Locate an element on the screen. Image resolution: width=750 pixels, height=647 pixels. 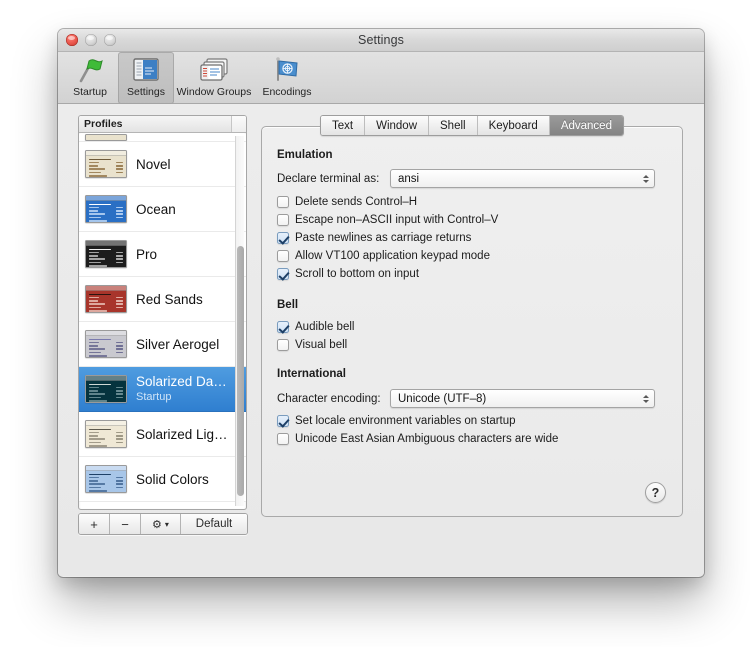
toolbar-label-window-groups: Window Groups is located at coordinates (214, 92).